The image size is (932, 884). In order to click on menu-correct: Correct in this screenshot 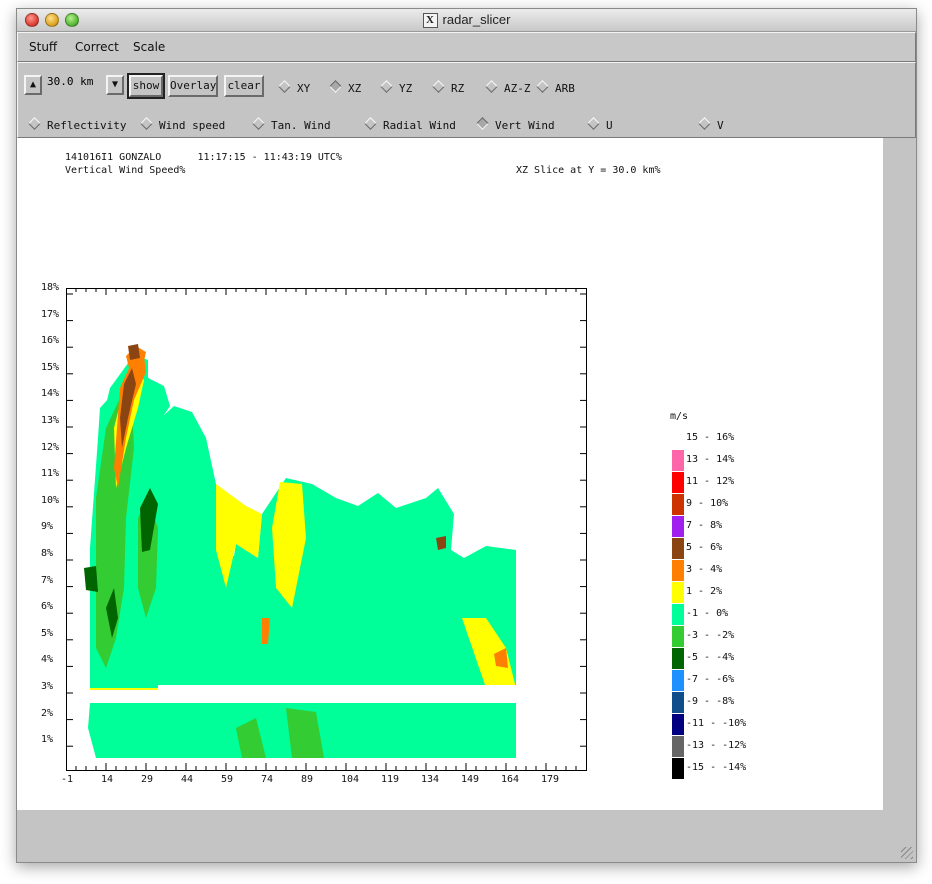, I will do `click(97, 47)`.